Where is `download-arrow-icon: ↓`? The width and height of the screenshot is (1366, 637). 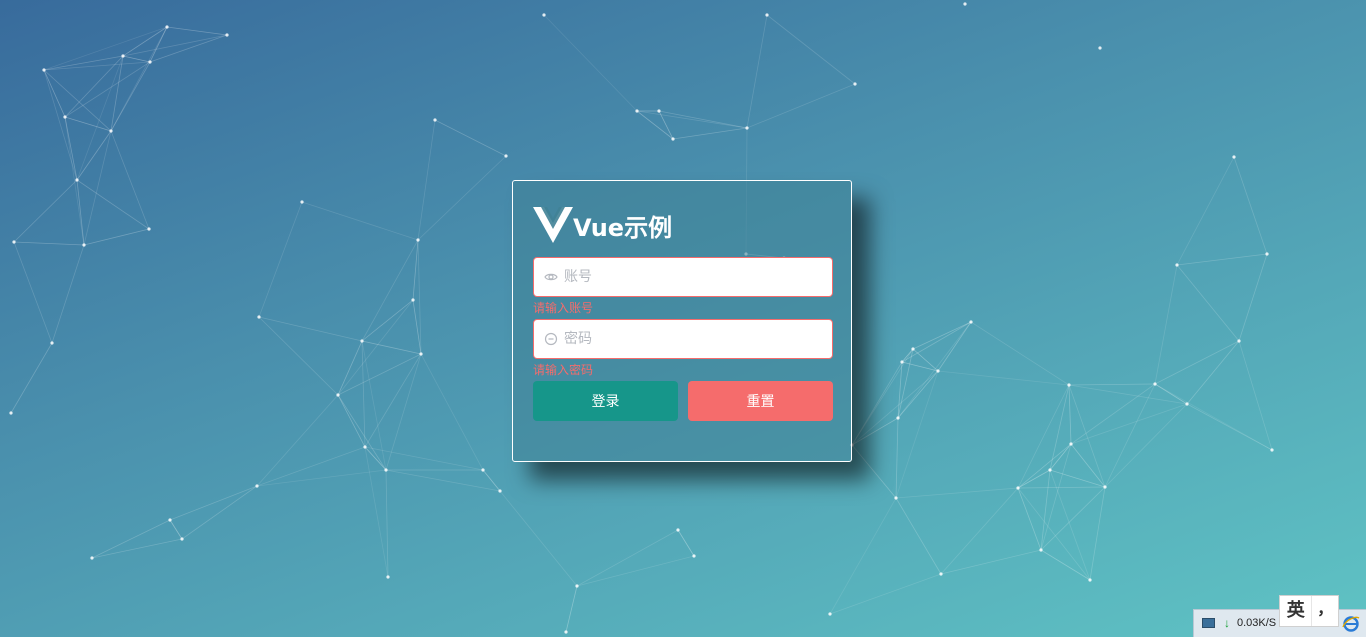
download-arrow-icon: ↓ is located at coordinates (1227, 623).